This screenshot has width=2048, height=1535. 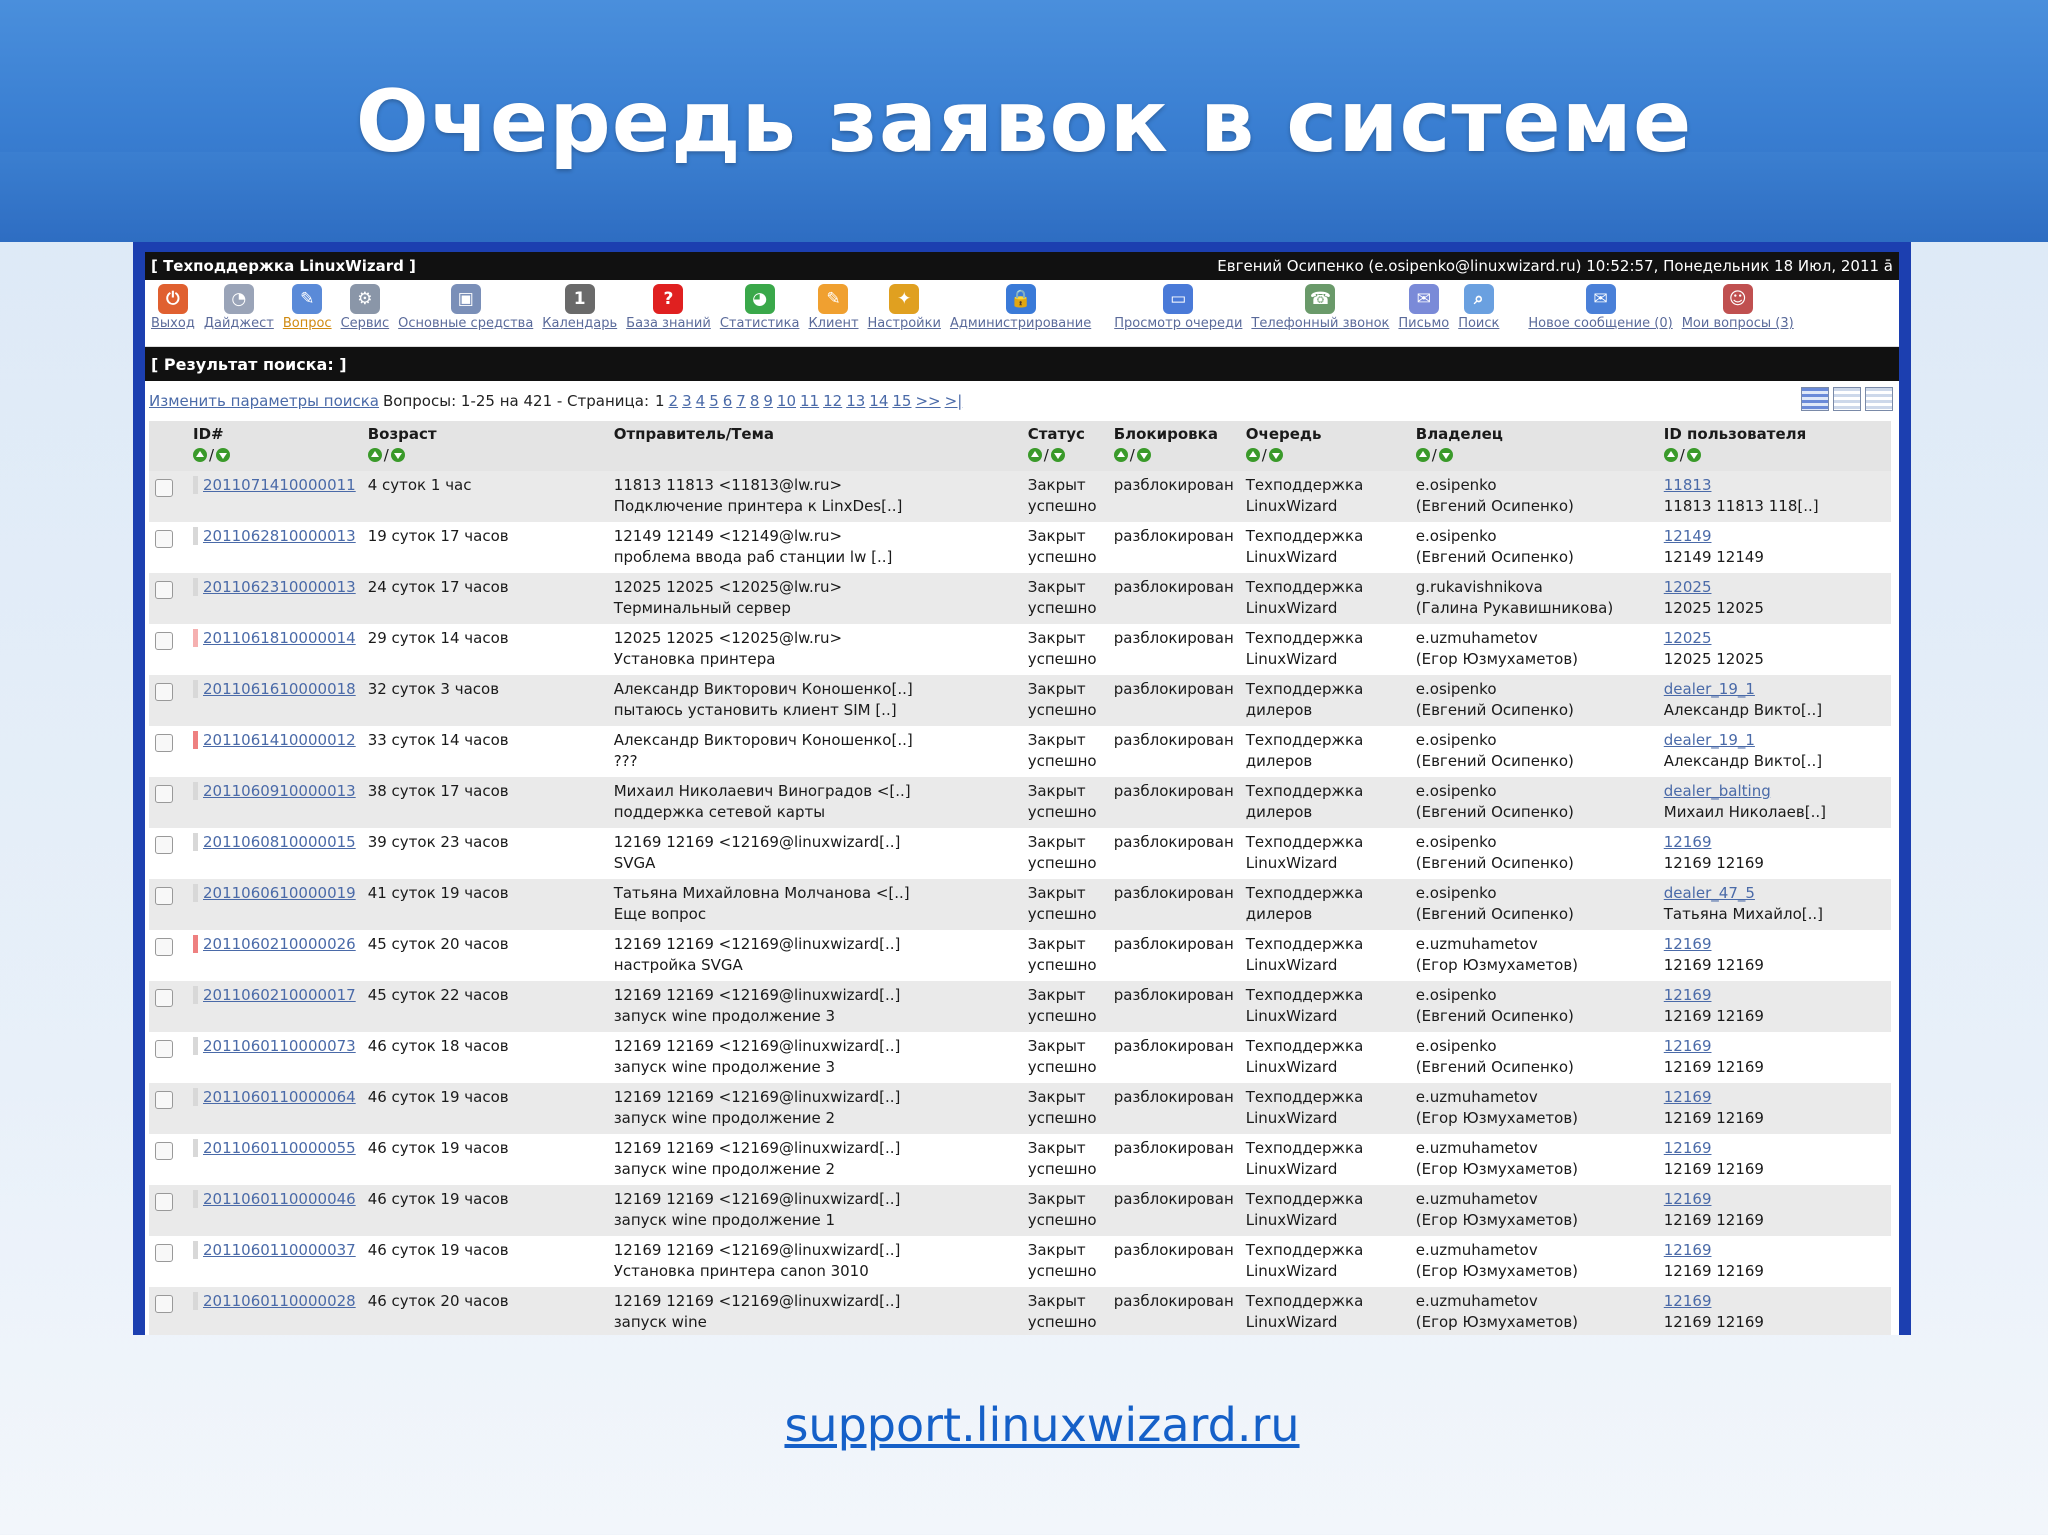 I want to click on page-link: 9, so click(x=768, y=401).